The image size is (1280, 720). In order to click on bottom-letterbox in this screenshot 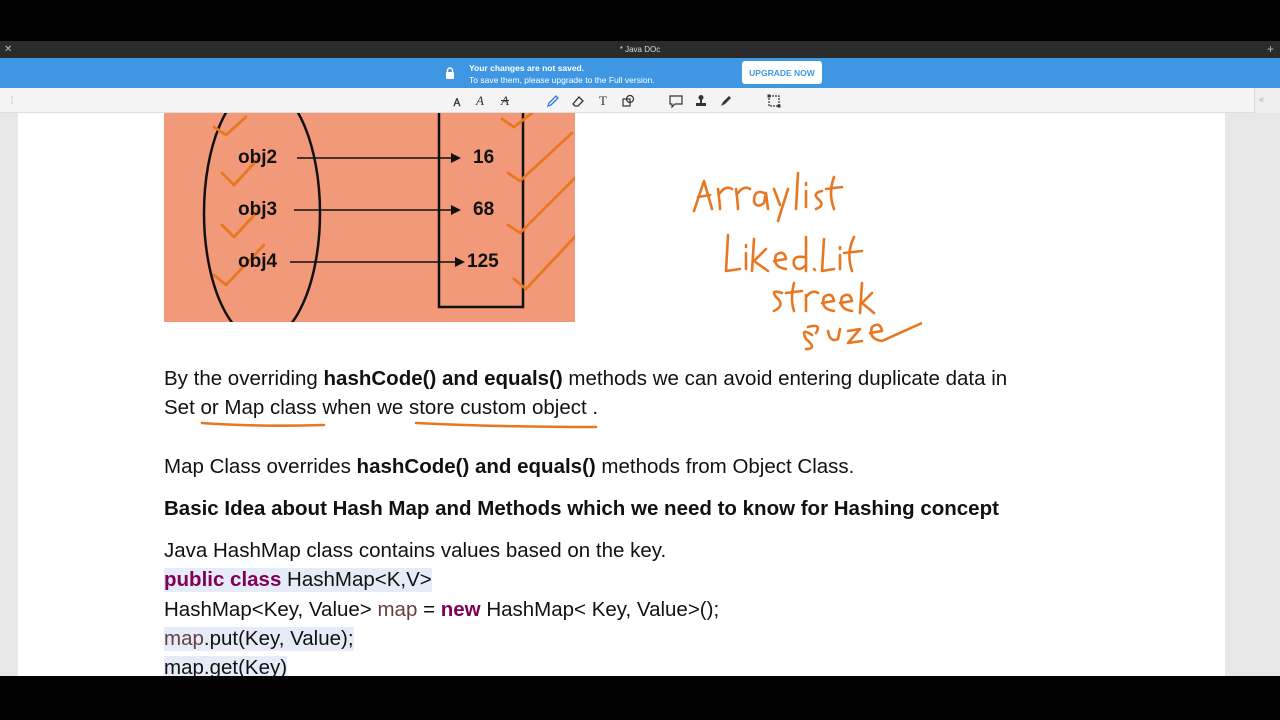, I will do `click(640, 698)`.